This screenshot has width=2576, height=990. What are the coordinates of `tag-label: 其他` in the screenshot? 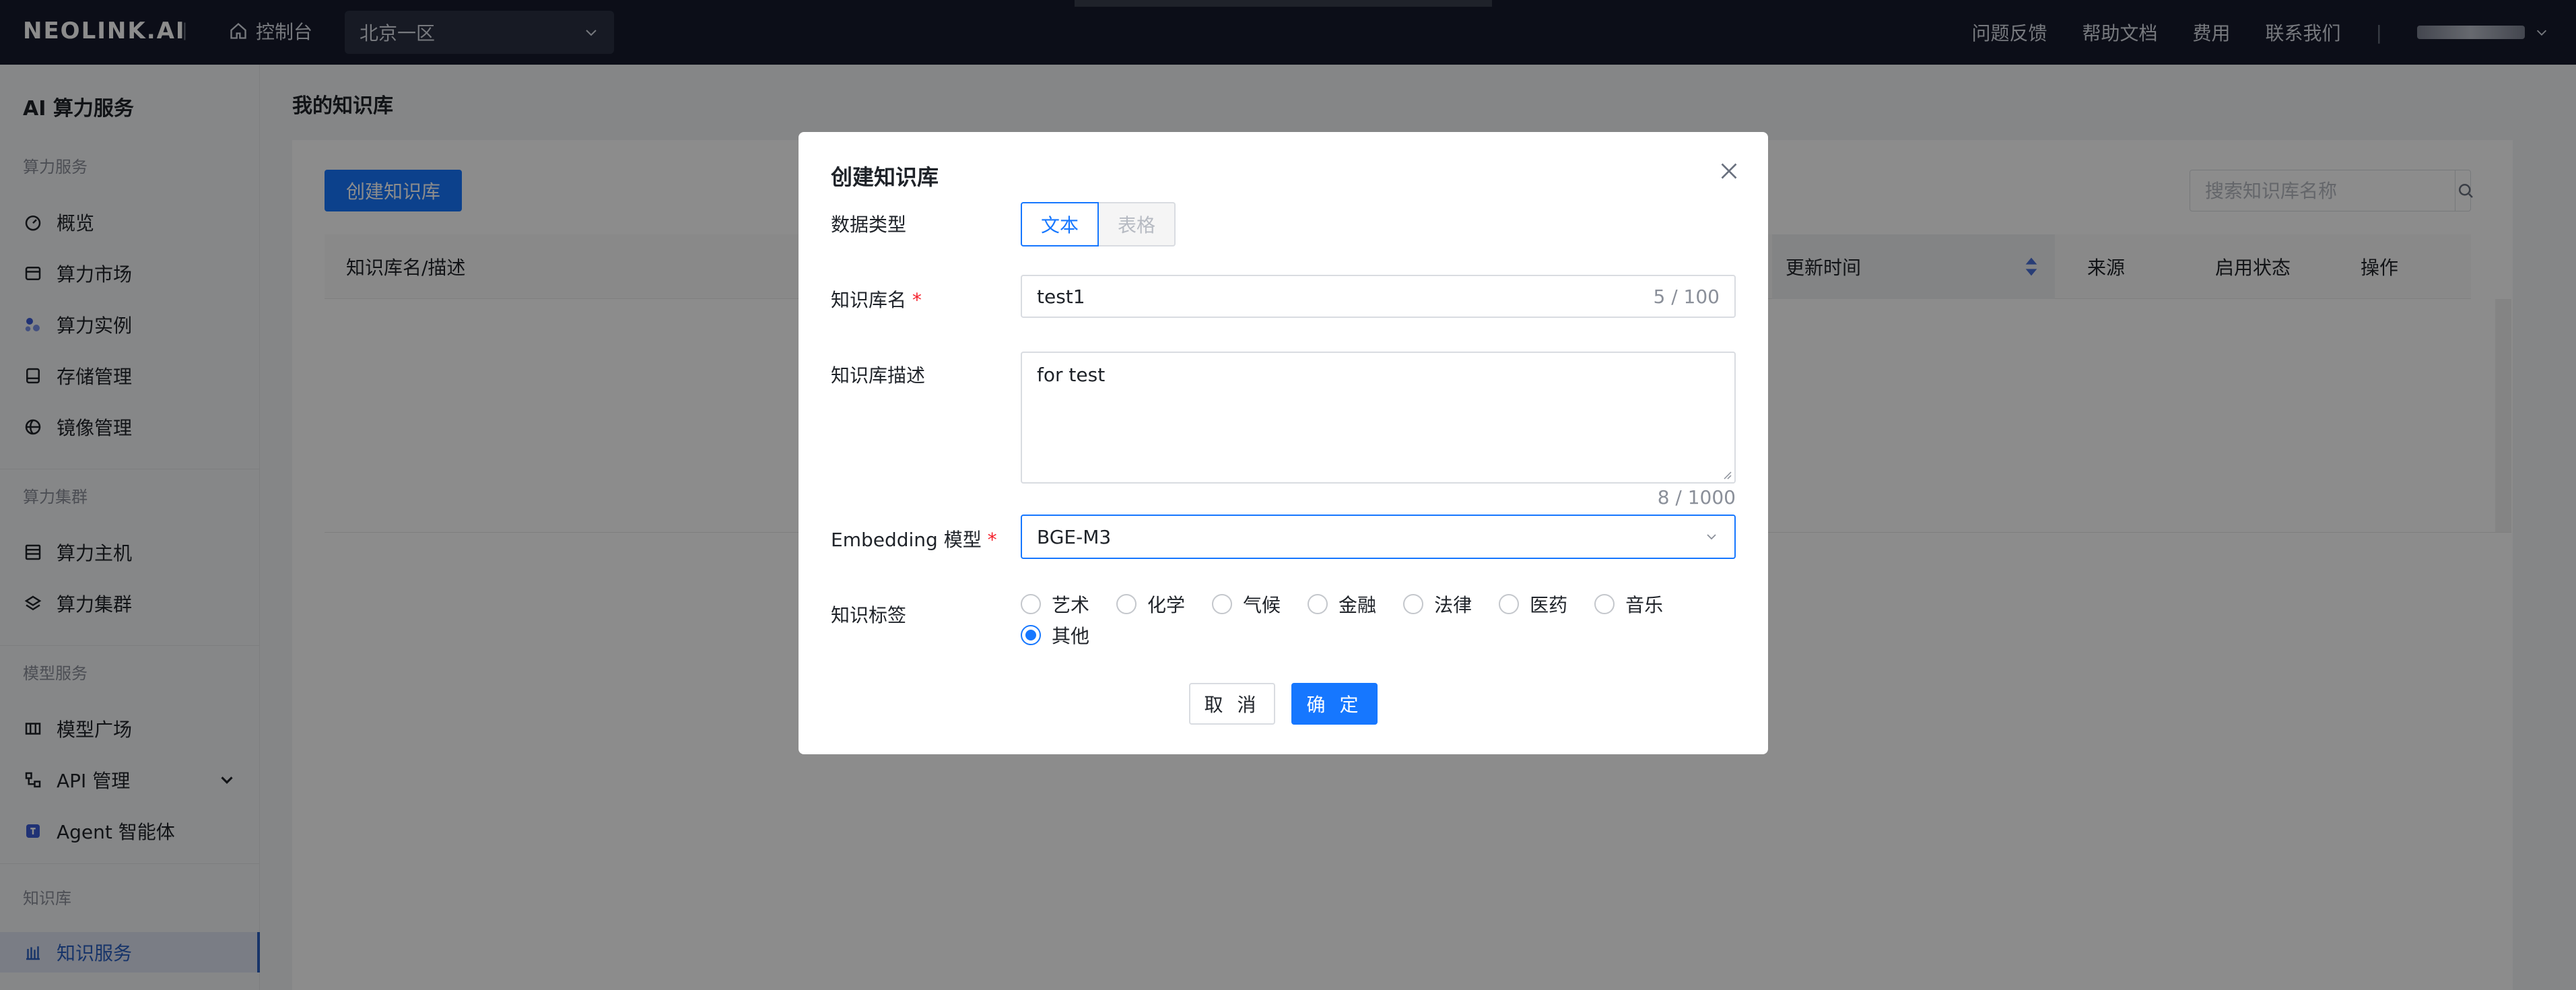 It's located at (1071, 636).